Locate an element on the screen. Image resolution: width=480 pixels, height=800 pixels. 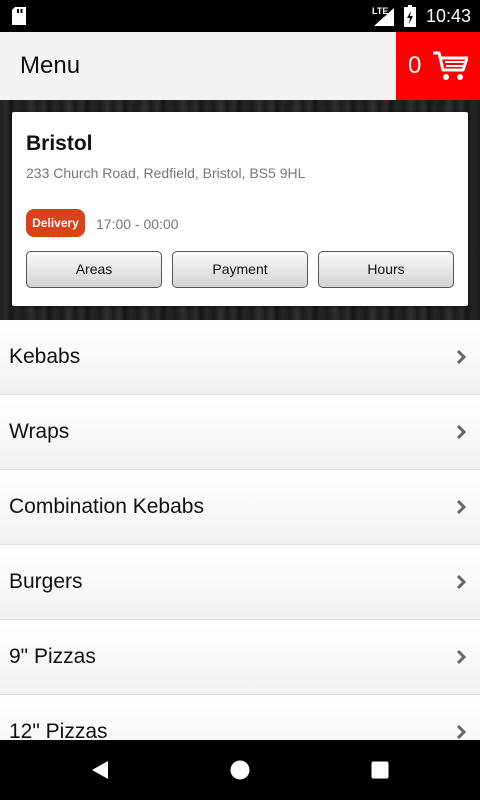
recents-icon is located at coordinates (380, 770).